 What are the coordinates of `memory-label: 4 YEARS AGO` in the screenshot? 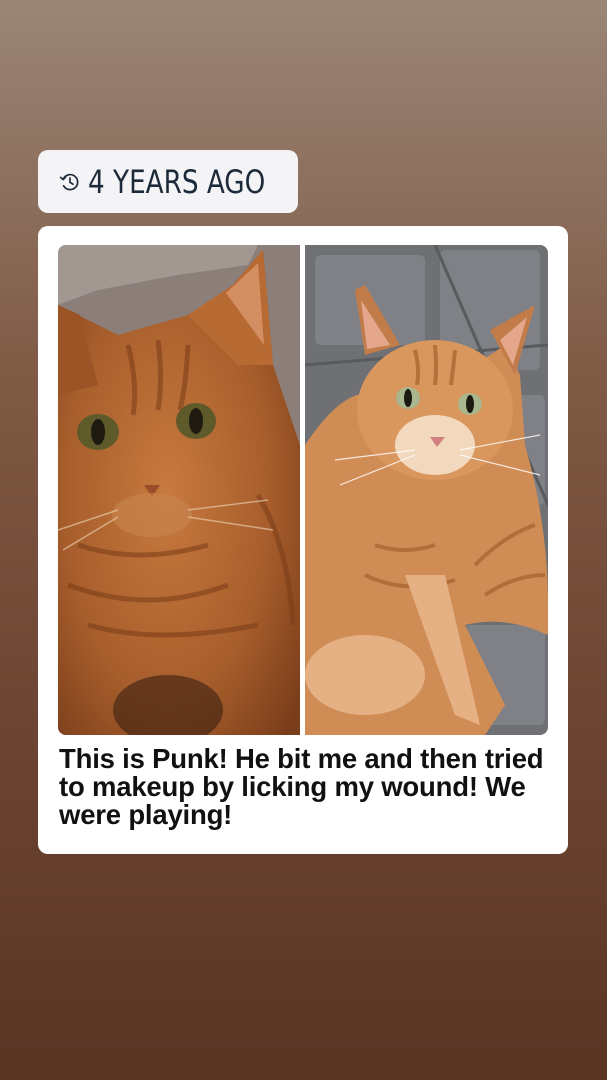 It's located at (177, 181).